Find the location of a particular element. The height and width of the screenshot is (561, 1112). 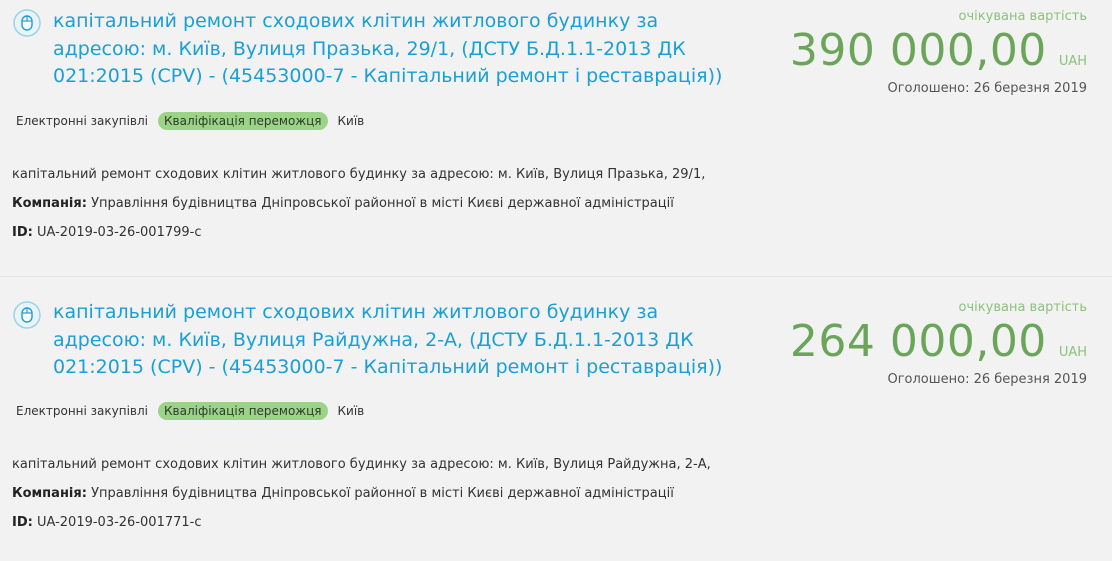

price-amount: 264 000,00 is located at coordinates (918, 341).